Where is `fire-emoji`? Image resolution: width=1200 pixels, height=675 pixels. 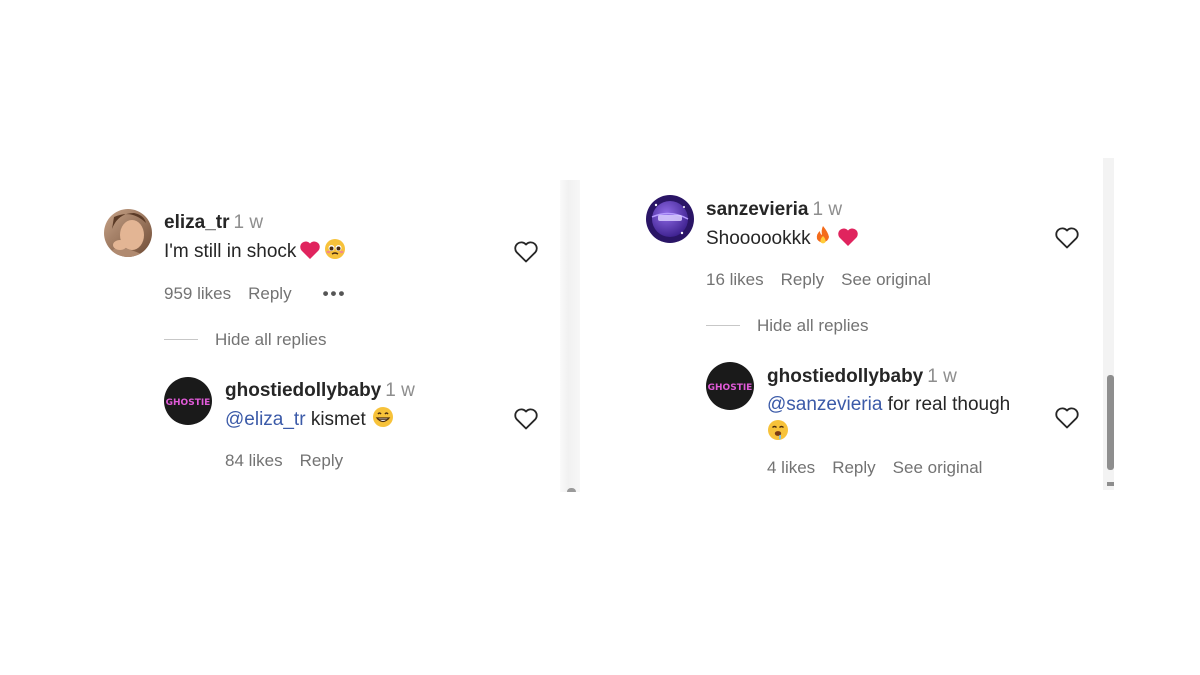 fire-emoji is located at coordinates (823, 240).